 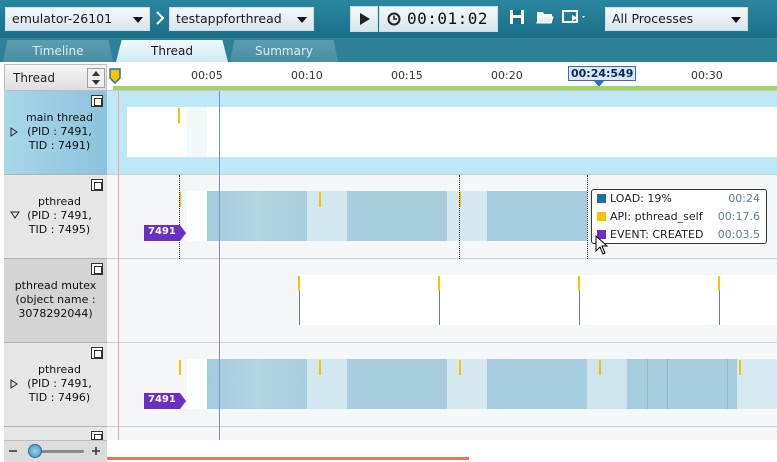 I want to click on toolbar: emulator-26101 testappforthread 00:01:02, so click(x=388, y=19).